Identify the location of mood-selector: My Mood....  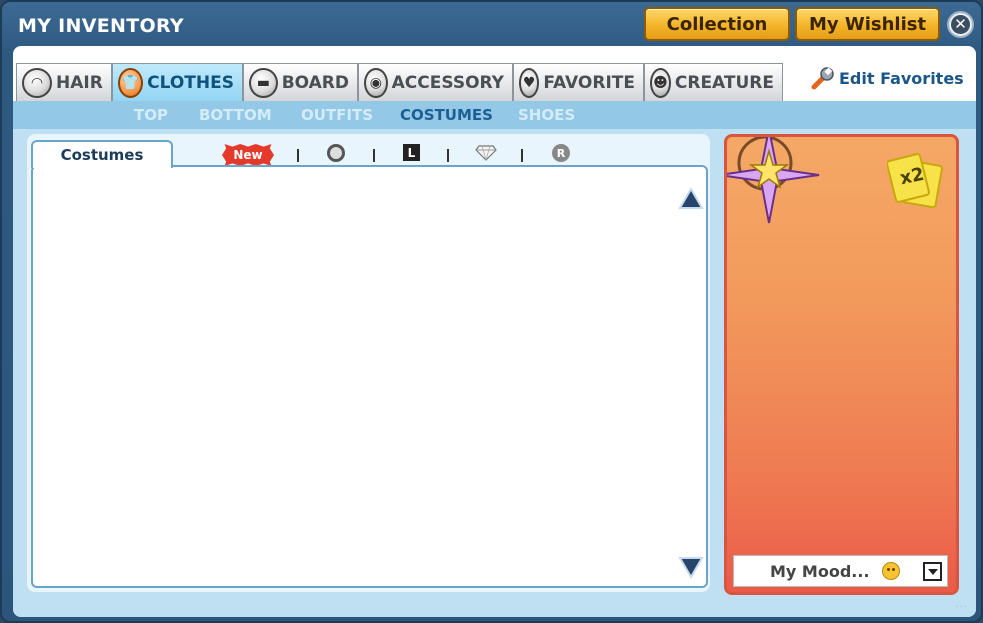
(840, 571).